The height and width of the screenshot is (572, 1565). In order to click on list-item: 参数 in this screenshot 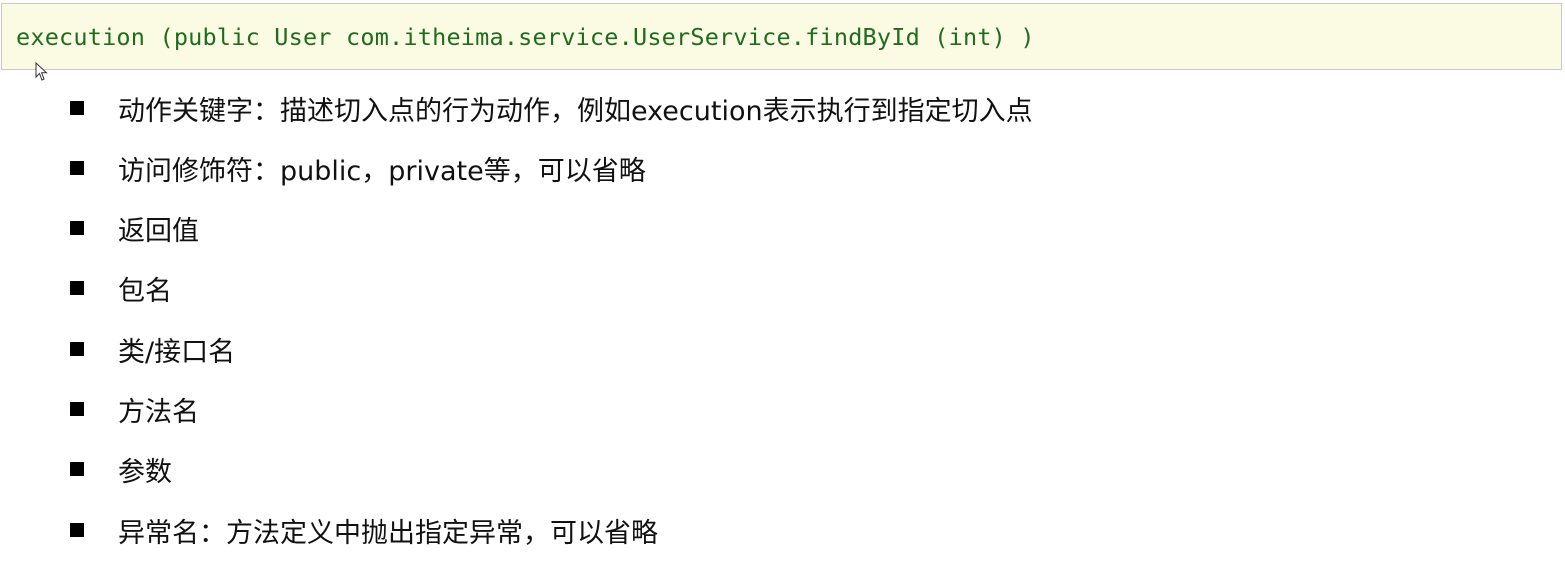, I will do `click(121, 469)`.